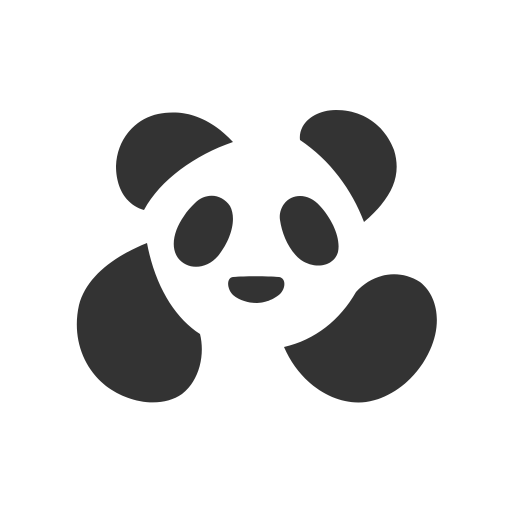 The height and width of the screenshot is (512, 512). What do you see at coordinates (139, 323) in the screenshot?
I see `left-paw` at bounding box center [139, 323].